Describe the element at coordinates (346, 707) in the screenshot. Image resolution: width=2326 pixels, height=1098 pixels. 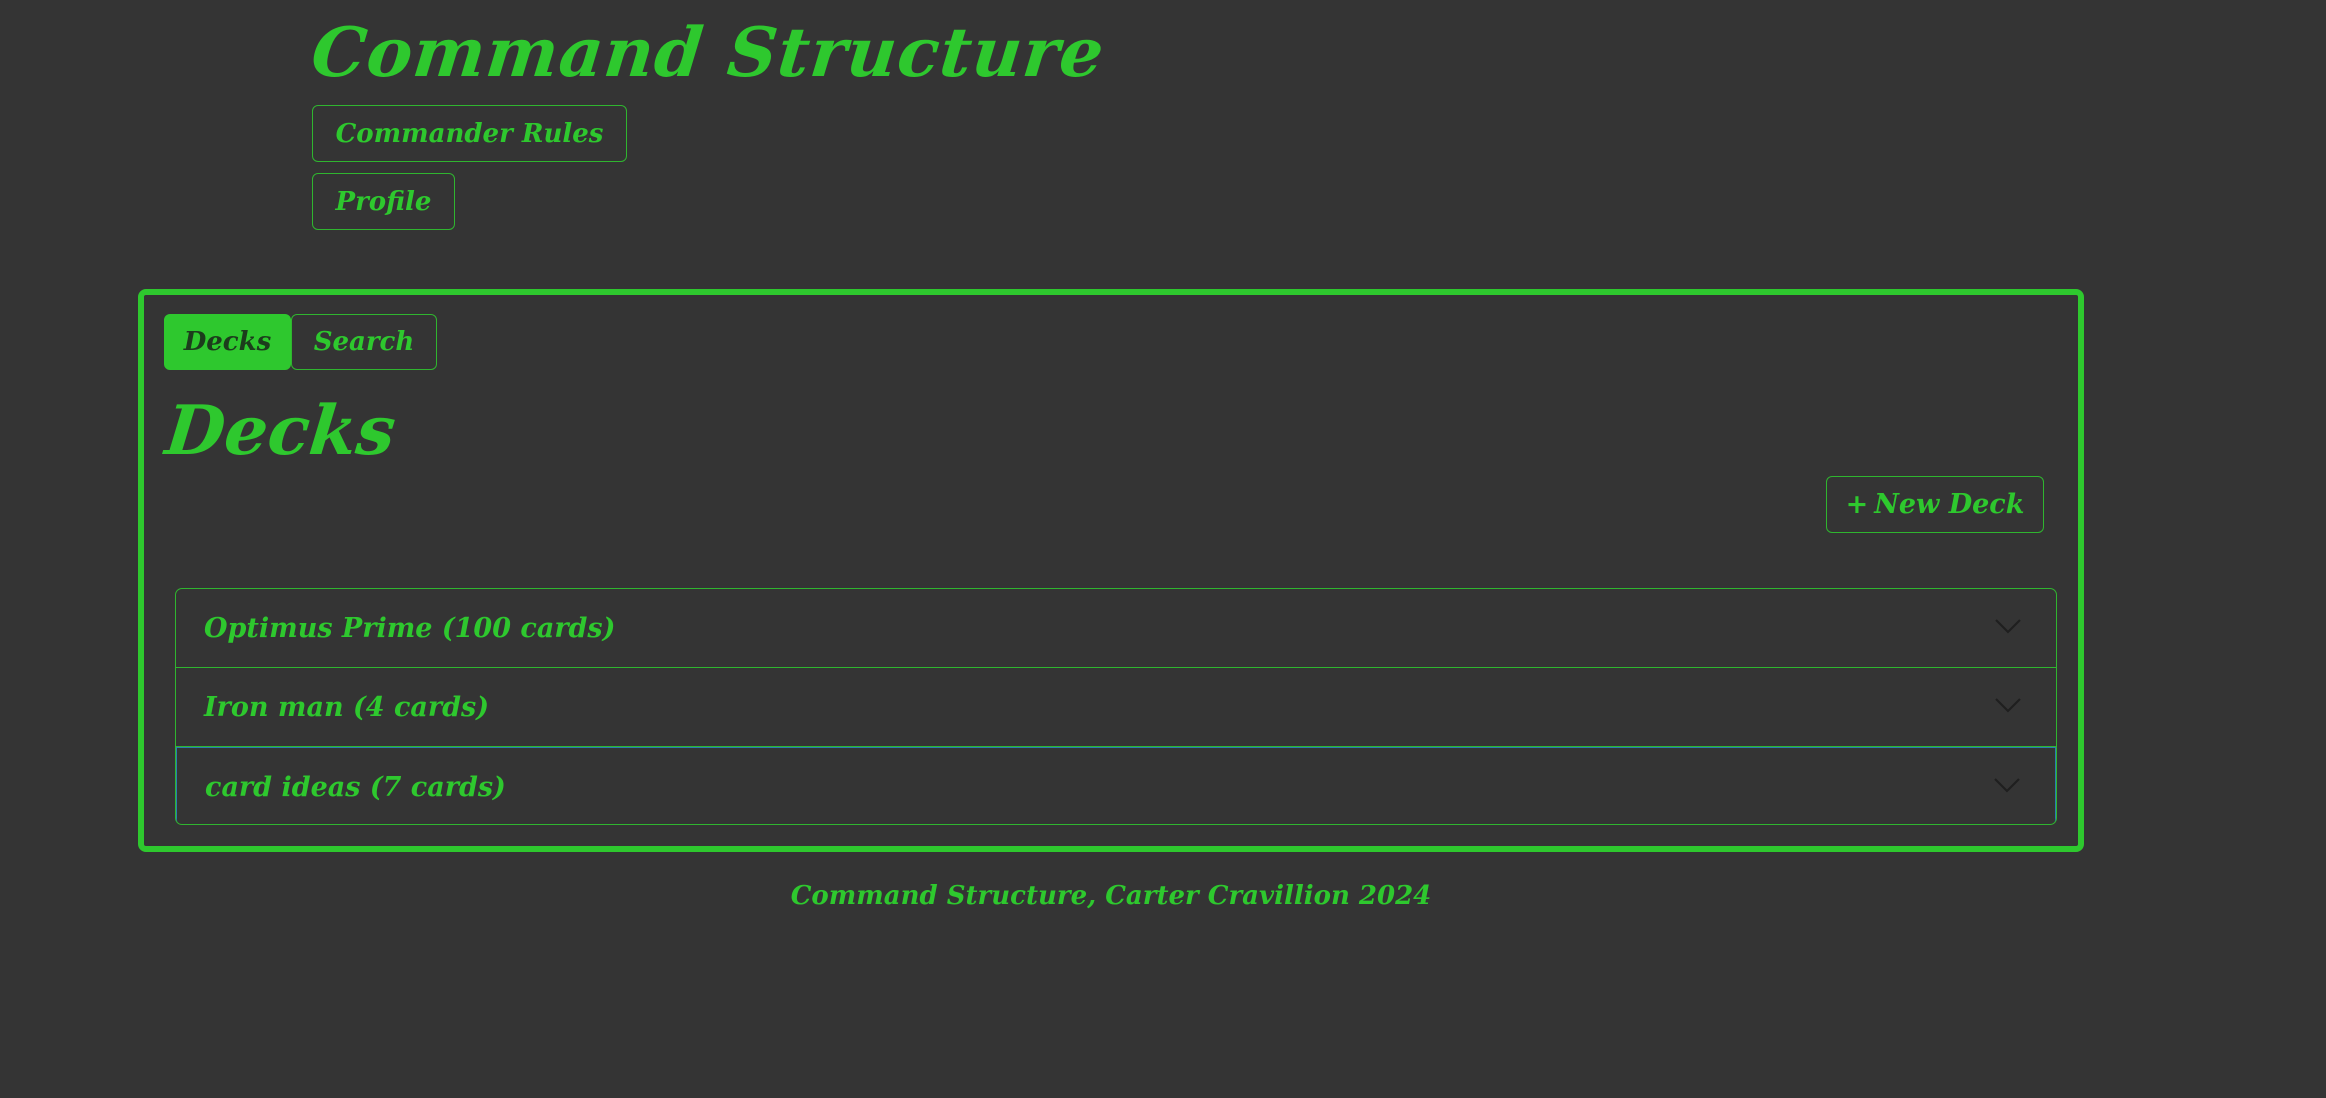
I see `deck-label: Iron man (4 cards)` at that location.